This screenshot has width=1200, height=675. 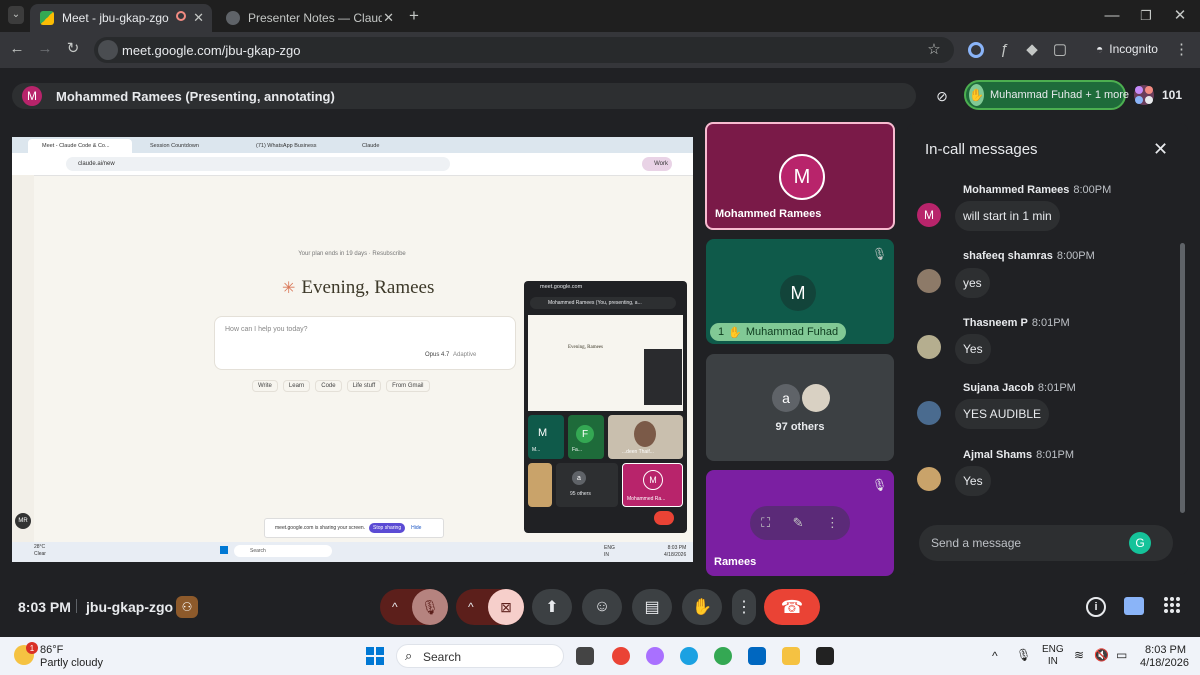 What do you see at coordinates (995, 656) in the screenshot?
I see `tray-chevron-icon: ^` at bounding box center [995, 656].